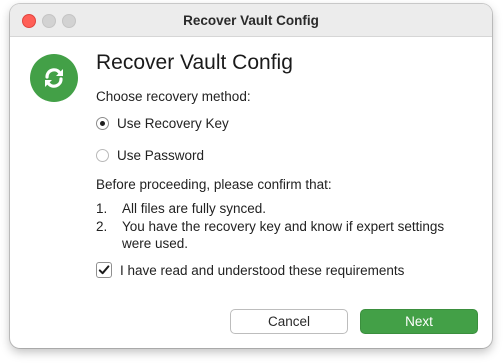 This screenshot has width=504, height=364. Describe the element at coordinates (69, 21) in the screenshot. I see `zoom-window-button` at that location.